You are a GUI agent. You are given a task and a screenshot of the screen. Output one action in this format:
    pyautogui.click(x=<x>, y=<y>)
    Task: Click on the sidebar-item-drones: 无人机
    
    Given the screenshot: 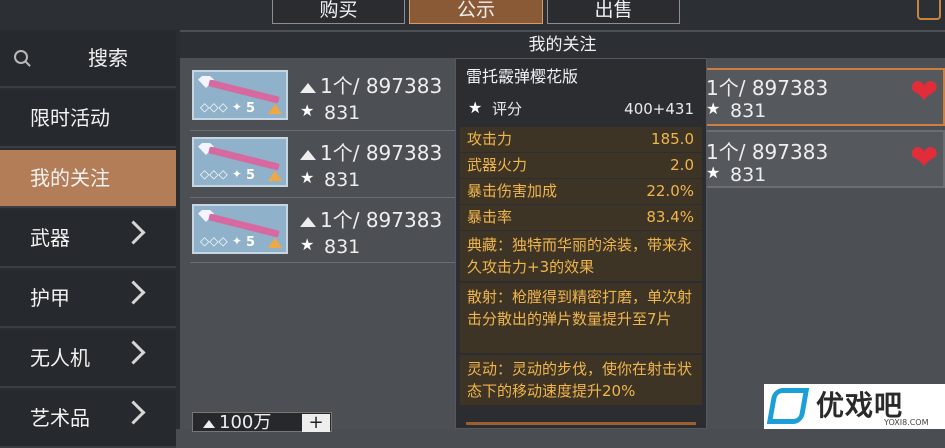 What is the action you would take?
    pyautogui.click(x=88, y=359)
    